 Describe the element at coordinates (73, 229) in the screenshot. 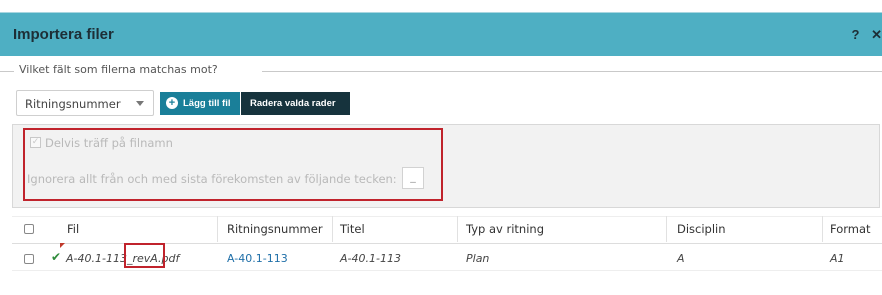

I see `column-header-file: Fil` at that location.